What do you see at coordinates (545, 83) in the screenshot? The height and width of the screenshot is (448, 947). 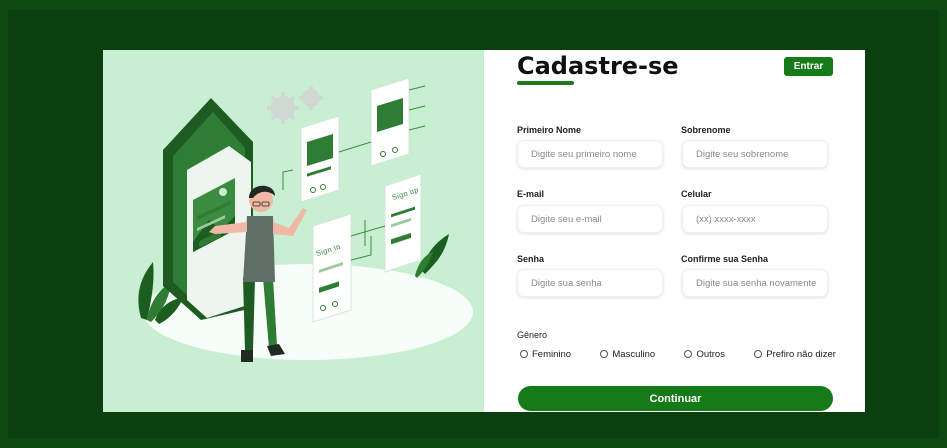 I see `title-underline` at bounding box center [545, 83].